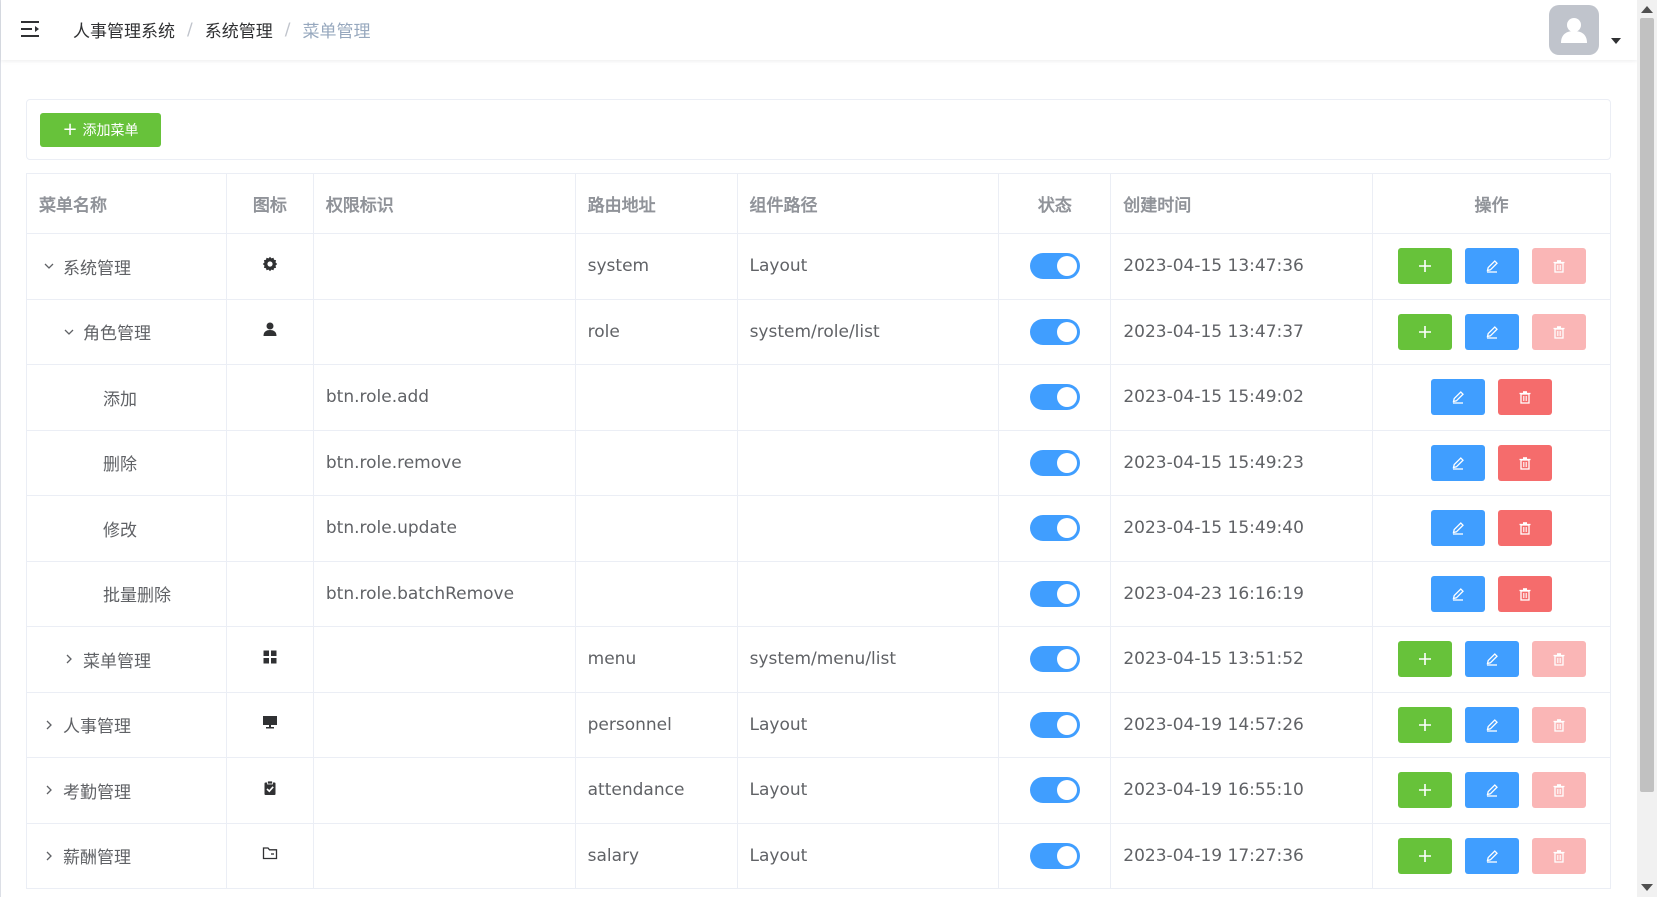 This screenshot has width=1657, height=897. Describe the element at coordinates (270, 331) in the screenshot. I see `user-icon` at that location.